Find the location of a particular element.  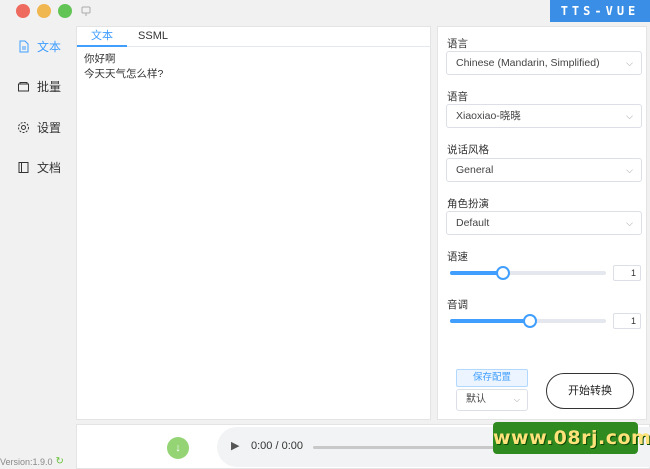

pin-icon is located at coordinates (86, 11).